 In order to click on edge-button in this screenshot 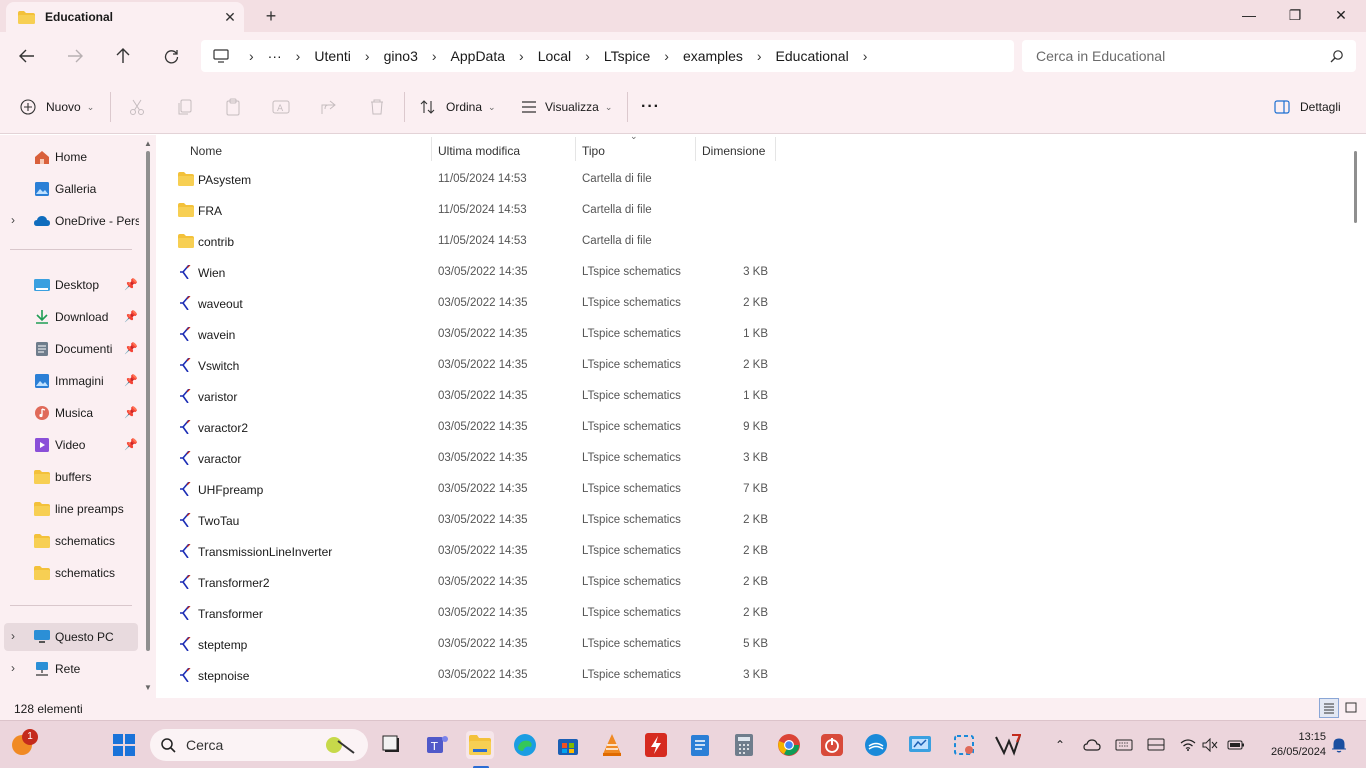, I will do `click(525, 745)`.